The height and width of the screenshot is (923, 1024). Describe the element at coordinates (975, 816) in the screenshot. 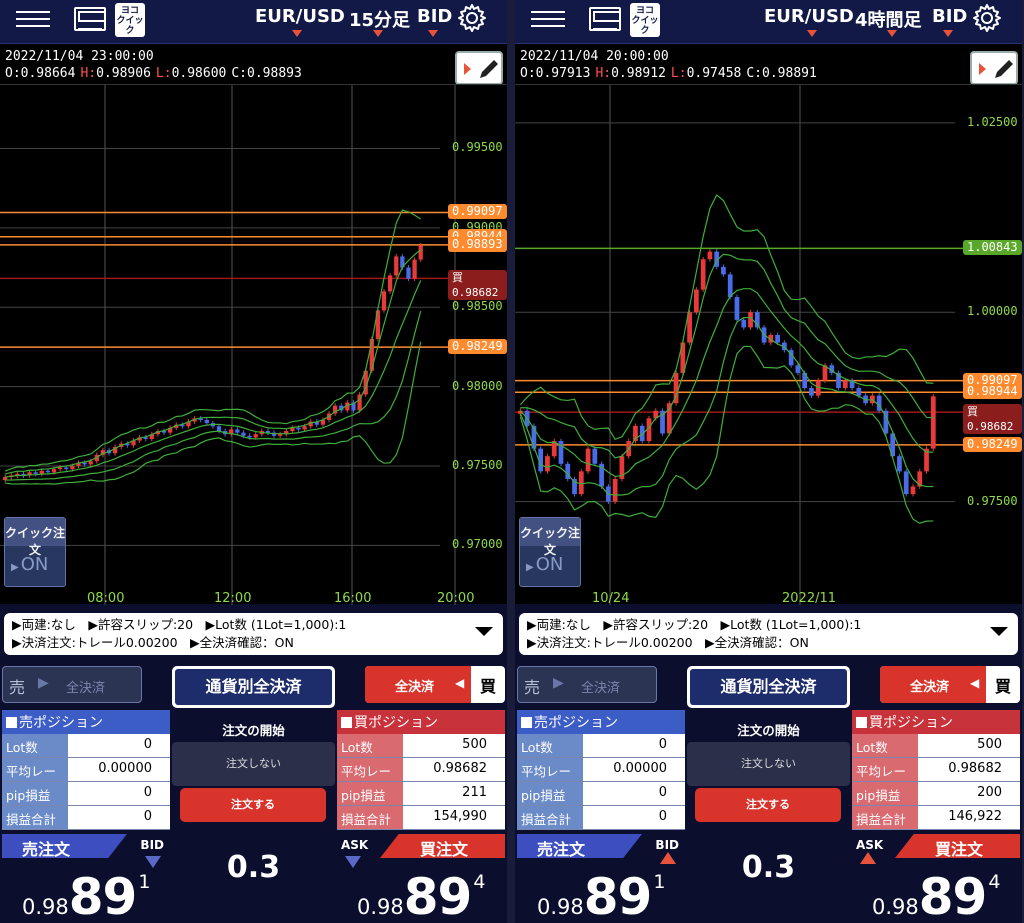

I see `row-value: 146,922` at that location.